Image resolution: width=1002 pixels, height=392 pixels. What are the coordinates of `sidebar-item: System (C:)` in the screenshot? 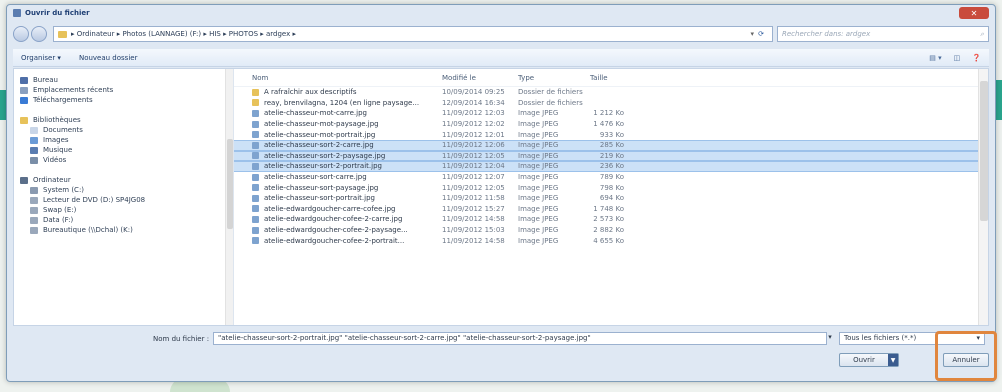 It's located at (126, 190).